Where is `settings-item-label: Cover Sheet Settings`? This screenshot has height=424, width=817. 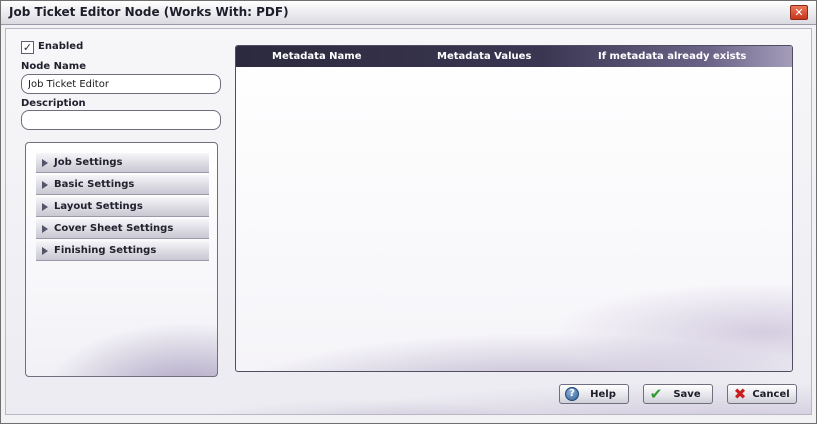 settings-item-label: Cover Sheet Settings is located at coordinates (114, 228).